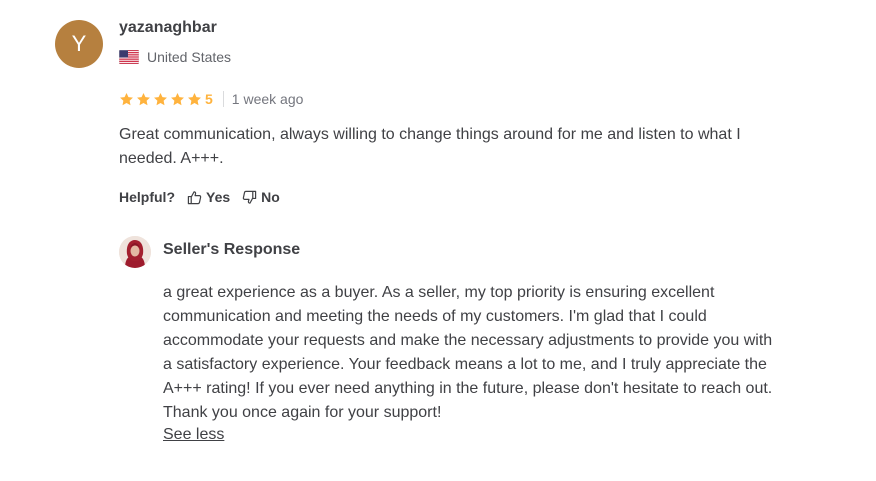  Describe the element at coordinates (194, 197) in the screenshot. I see `thumbs-up-icon` at that location.